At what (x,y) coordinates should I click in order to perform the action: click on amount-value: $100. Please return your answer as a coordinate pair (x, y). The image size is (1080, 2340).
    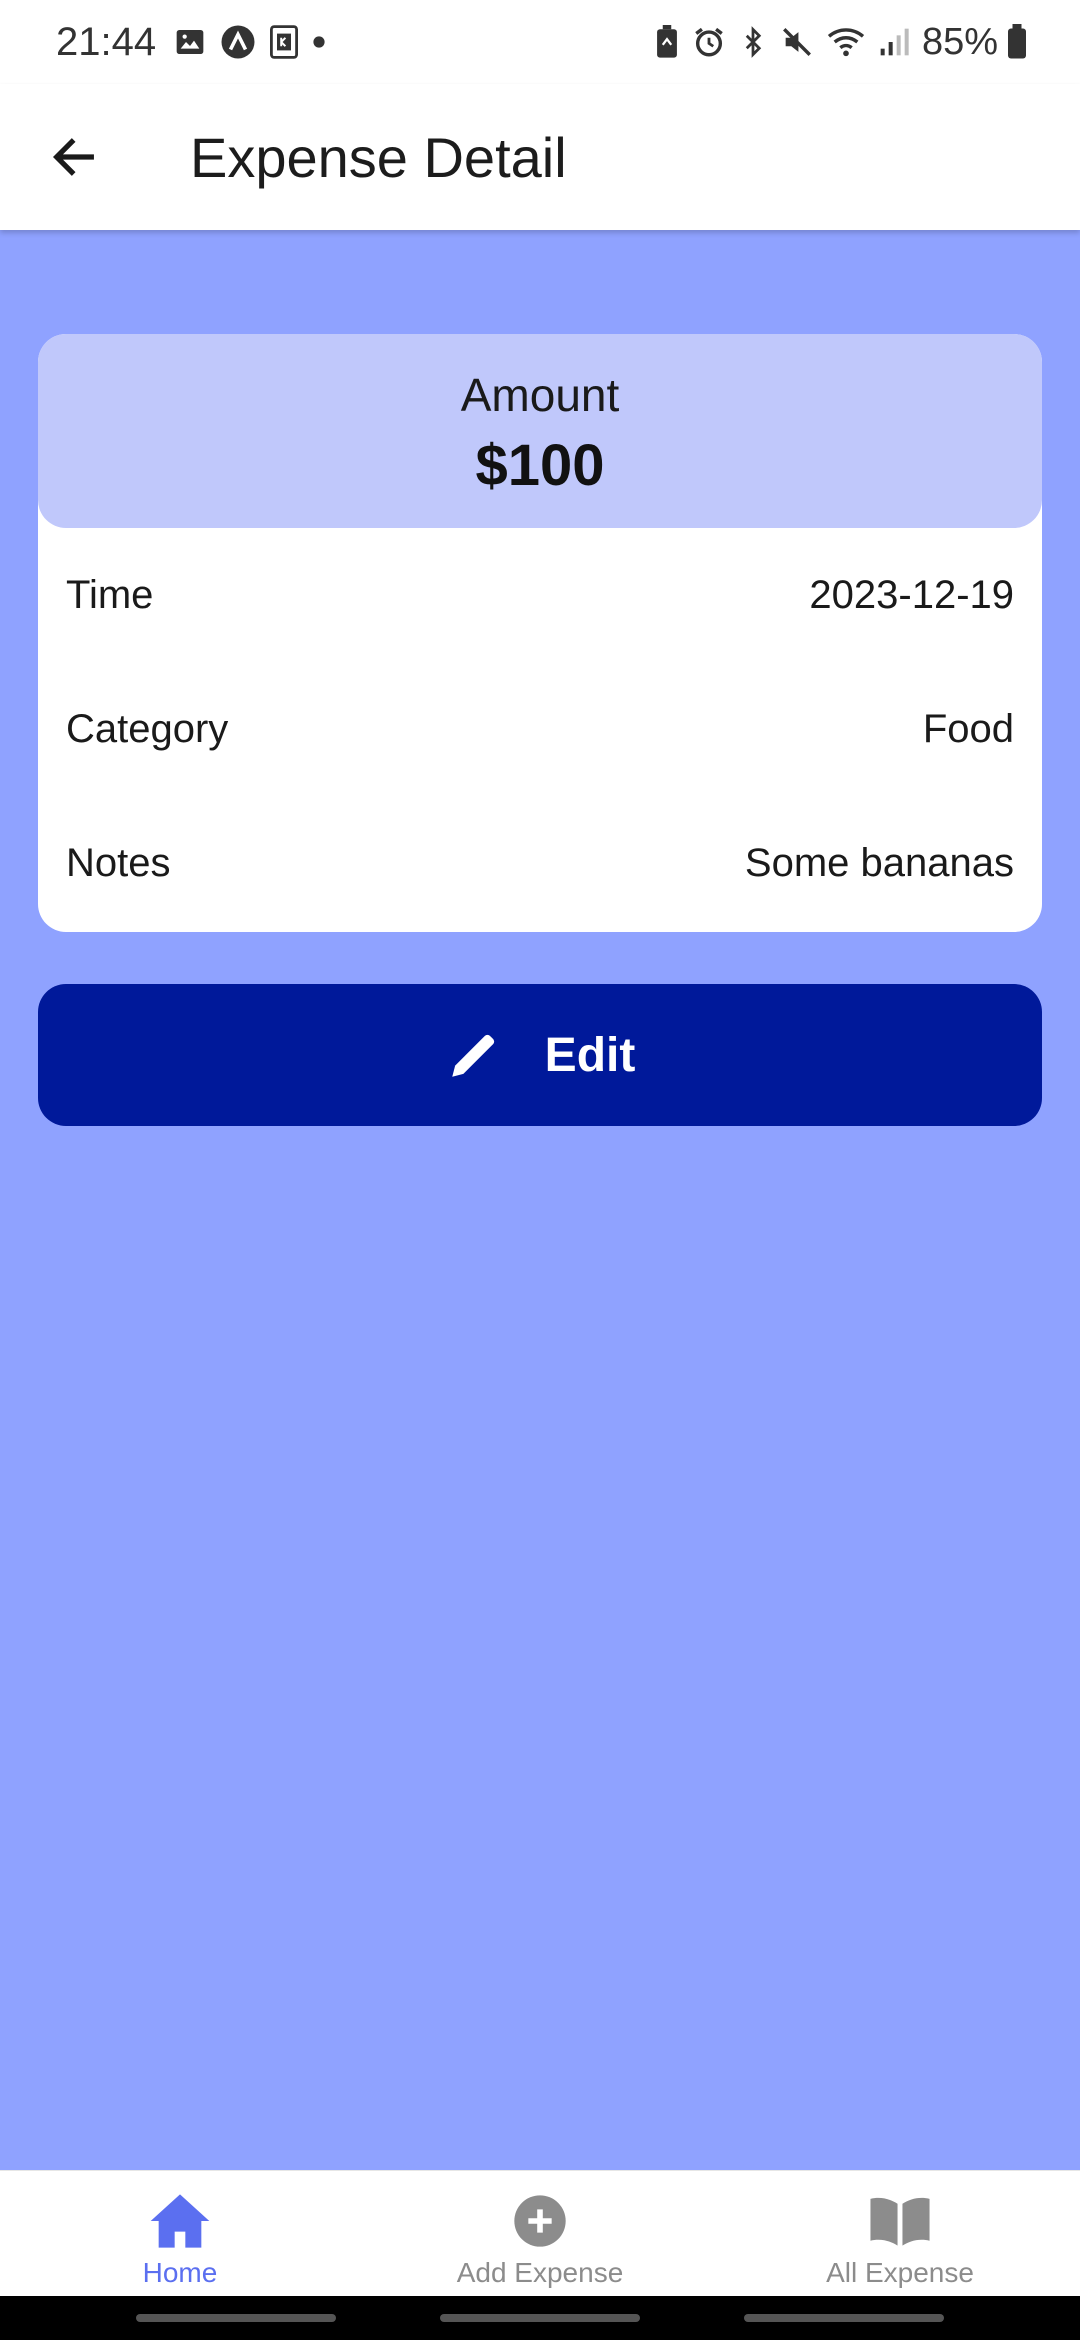
    Looking at the image, I should click on (540, 465).